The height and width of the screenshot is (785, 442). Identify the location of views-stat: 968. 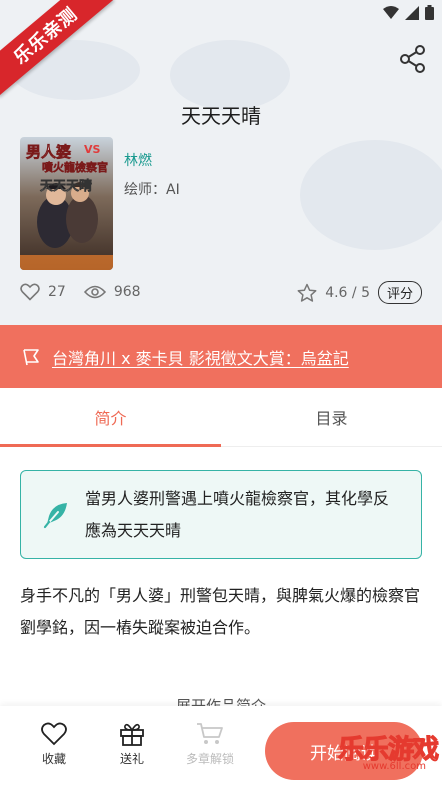
(112, 292).